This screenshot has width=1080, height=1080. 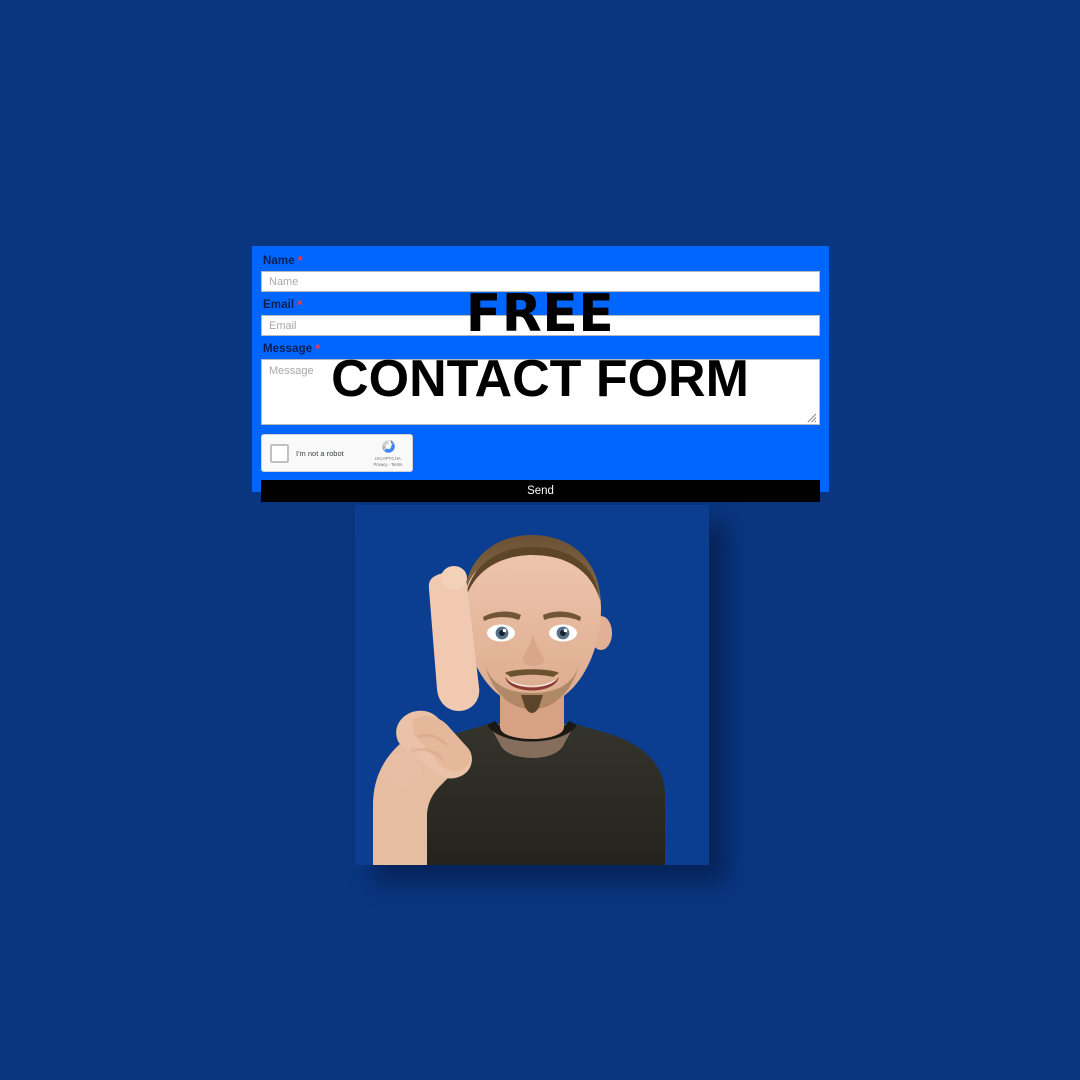 What do you see at coordinates (540, 281) in the screenshot?
I see `name-input` at bounding box center [540, 281].